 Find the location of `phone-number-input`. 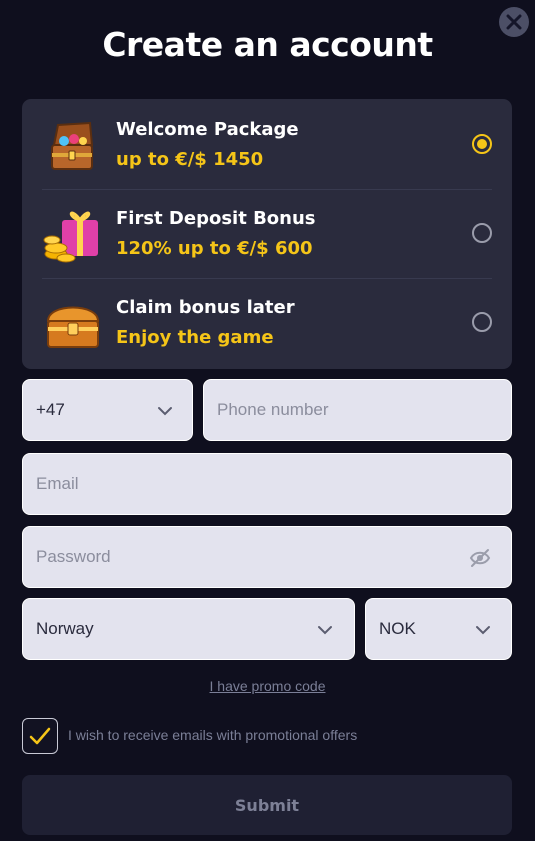

phone-number-input is located at coordinates (357, 410).